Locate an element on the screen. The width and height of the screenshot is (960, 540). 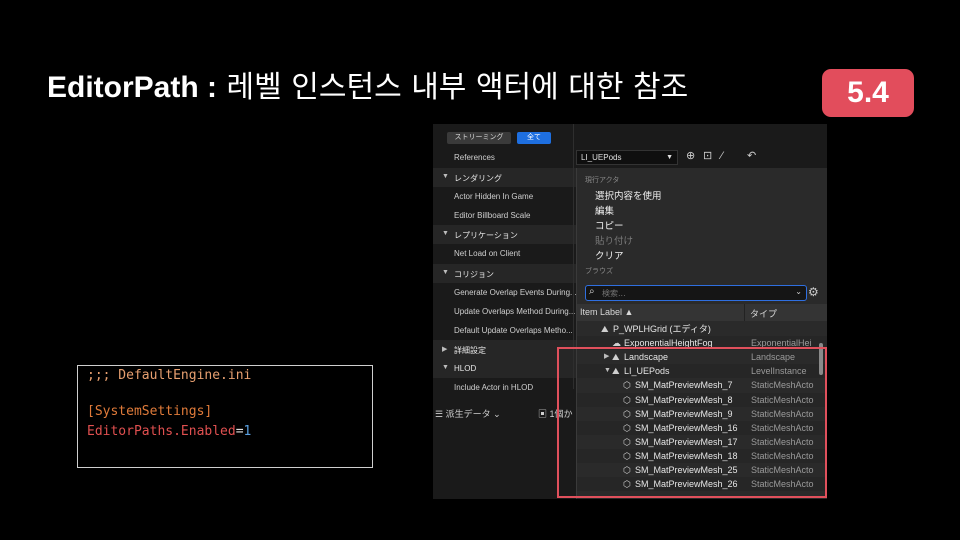
tab-all: 全て is located at coordinates (534, 138).